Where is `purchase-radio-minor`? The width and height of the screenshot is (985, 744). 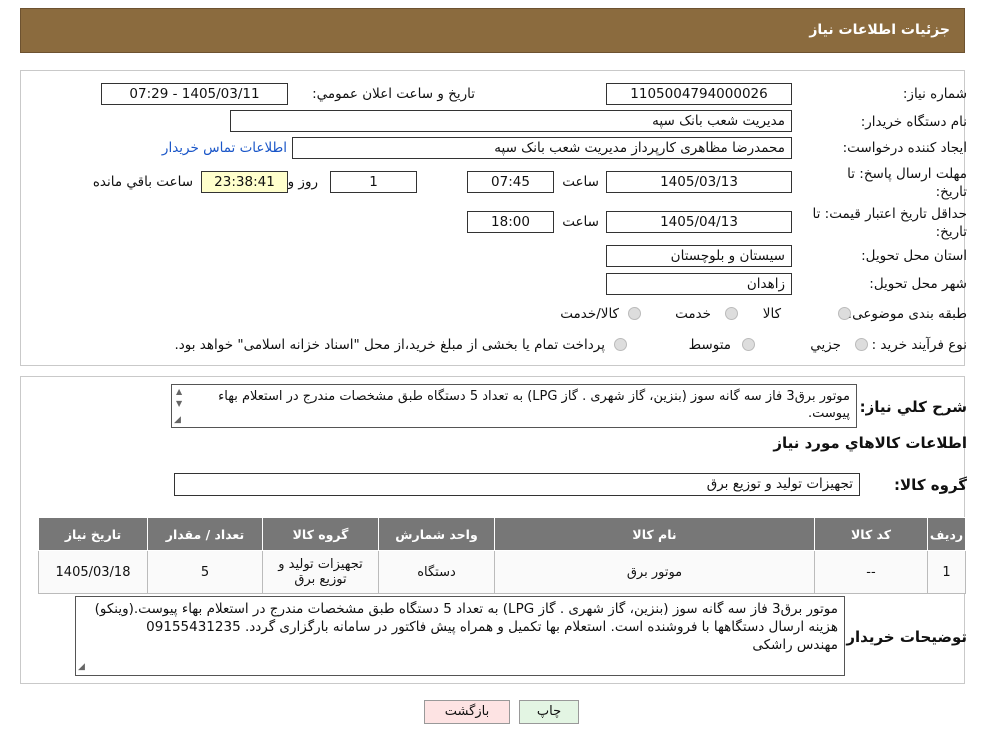 purchase-radio-minor is located at coordinates (861, 344).